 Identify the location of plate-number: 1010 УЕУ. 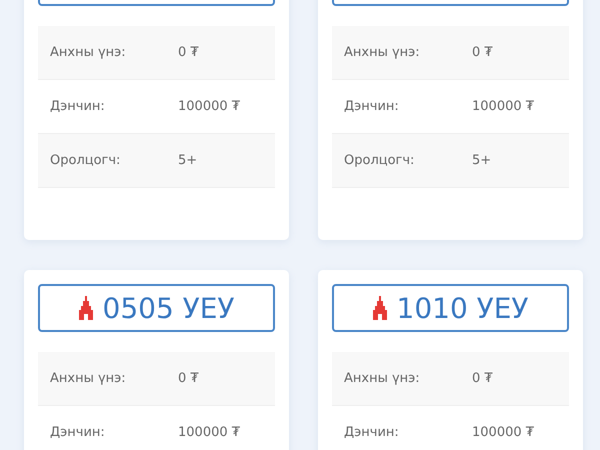
(462, 308).